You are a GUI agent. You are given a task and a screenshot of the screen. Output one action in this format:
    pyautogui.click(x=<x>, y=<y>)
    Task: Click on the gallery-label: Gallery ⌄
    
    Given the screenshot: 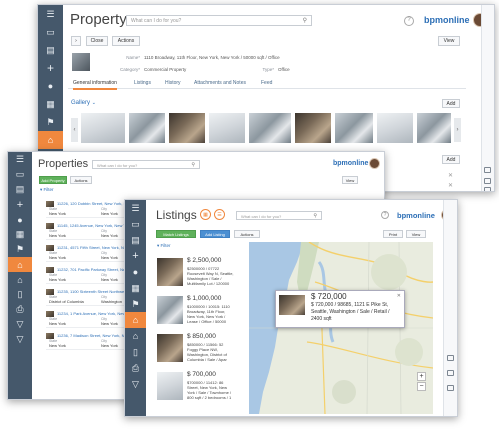 What is the action you would take?
    pyautogui.click(x=83, y=103)
    